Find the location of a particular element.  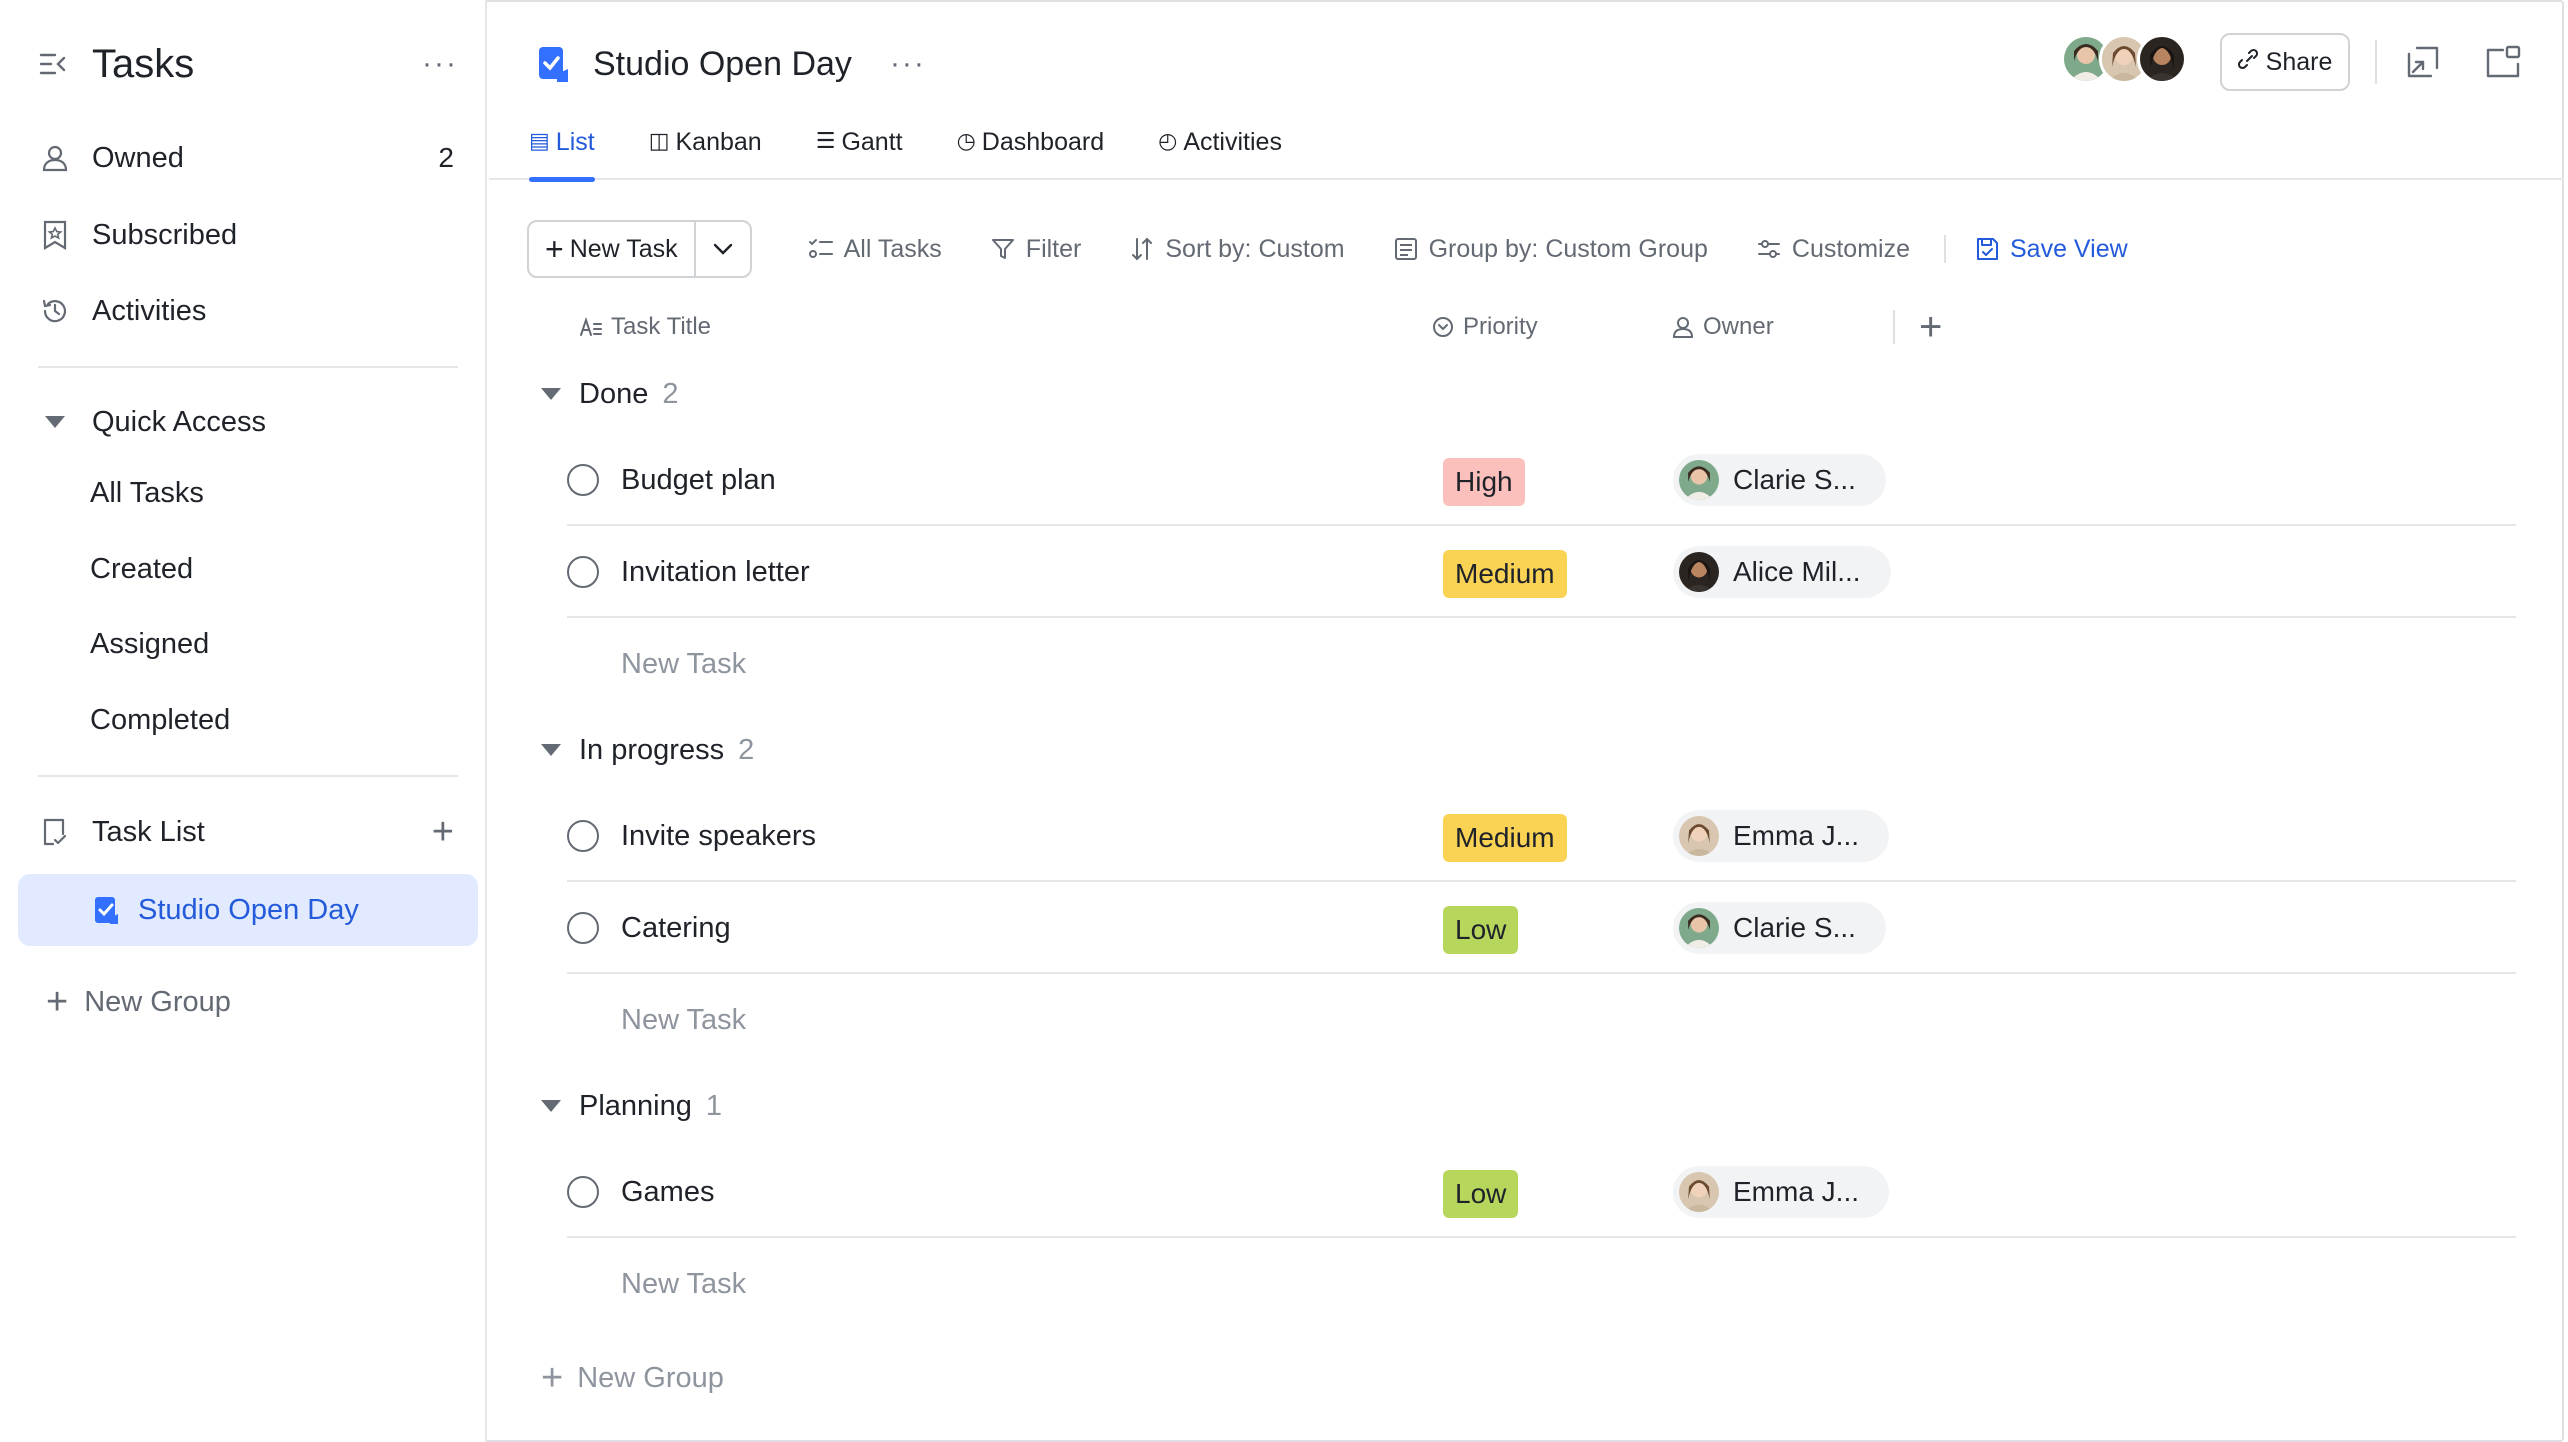

share-button: Share is located at coordinates (2285, 62).